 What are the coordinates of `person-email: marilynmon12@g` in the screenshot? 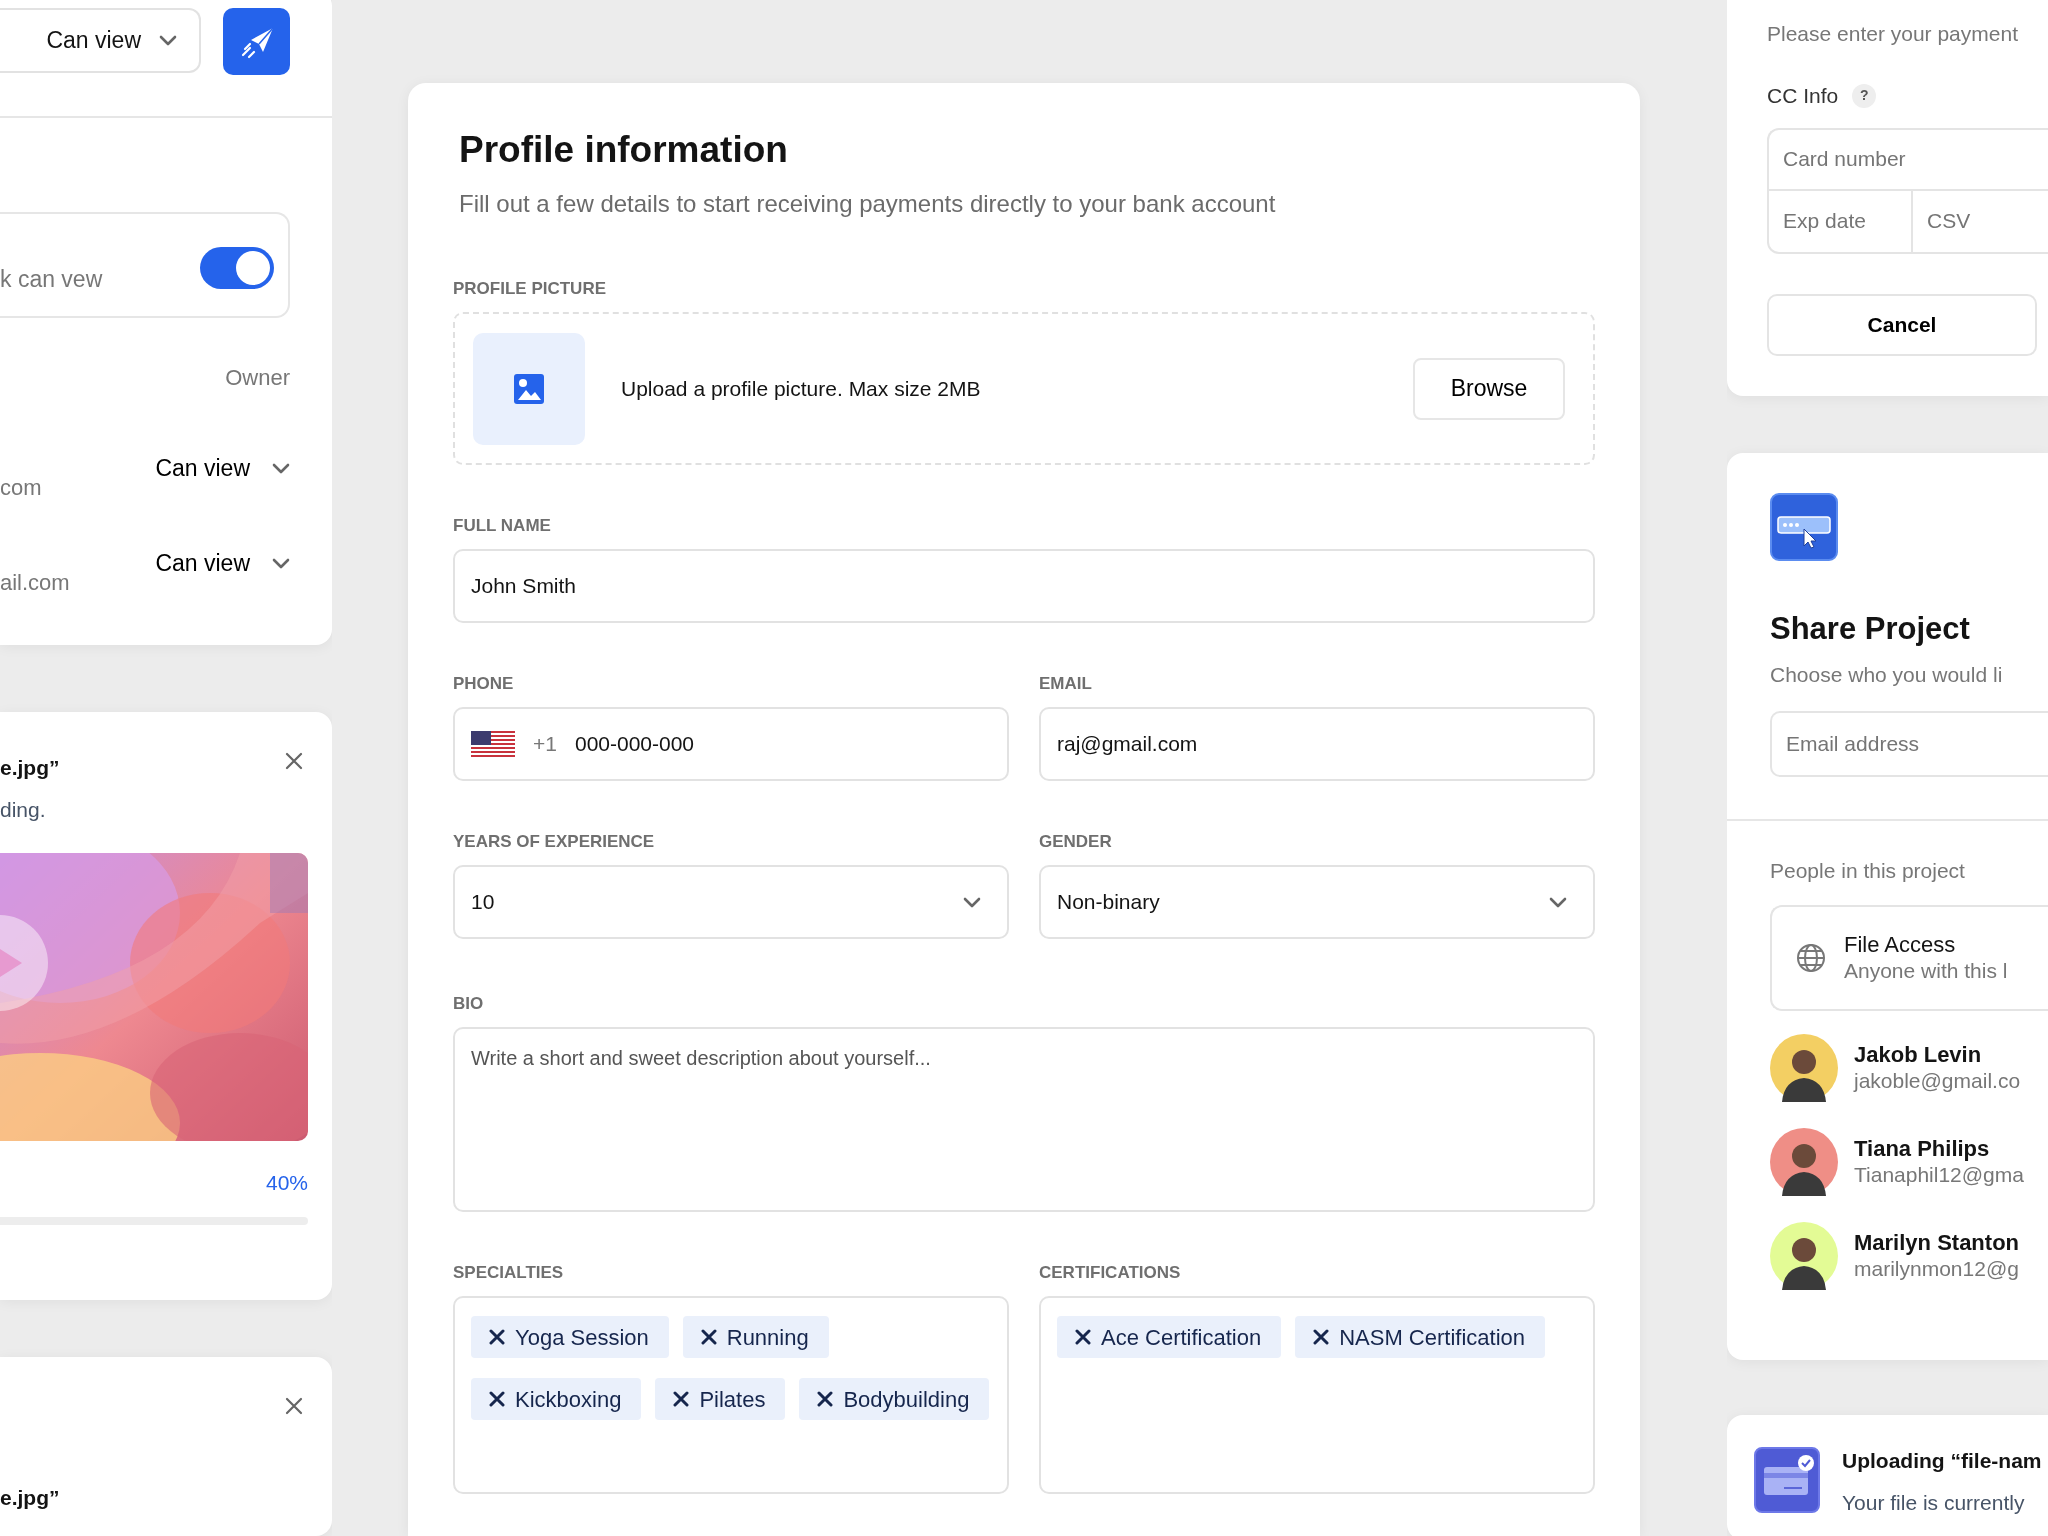 It's located at (1936, 1268).